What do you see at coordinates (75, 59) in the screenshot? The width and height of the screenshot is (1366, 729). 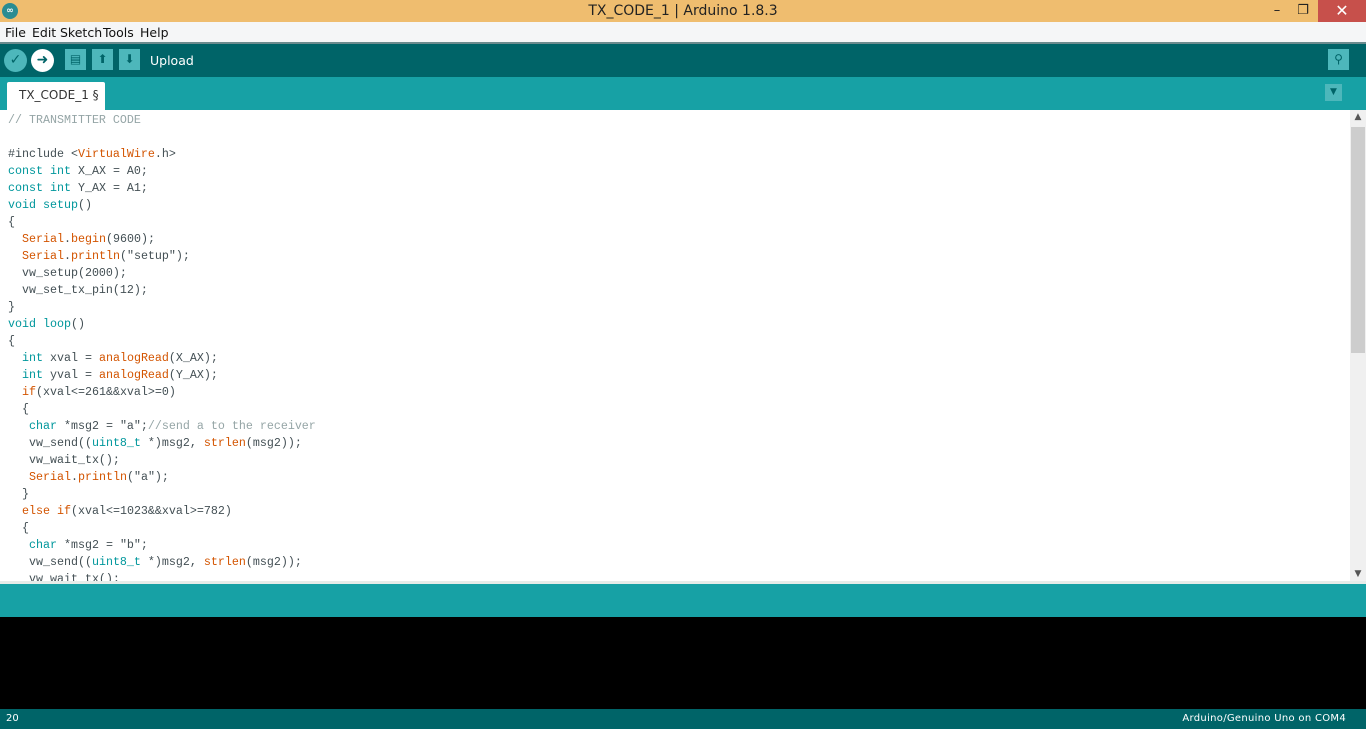 I see `new-button: ▤` at bounding box center [75, 59].